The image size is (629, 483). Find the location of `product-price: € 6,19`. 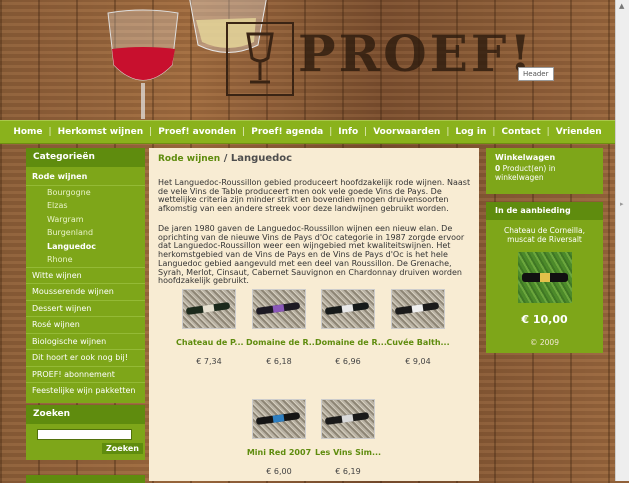

product-price: € 6,19 is located at coordinates (348, 471).